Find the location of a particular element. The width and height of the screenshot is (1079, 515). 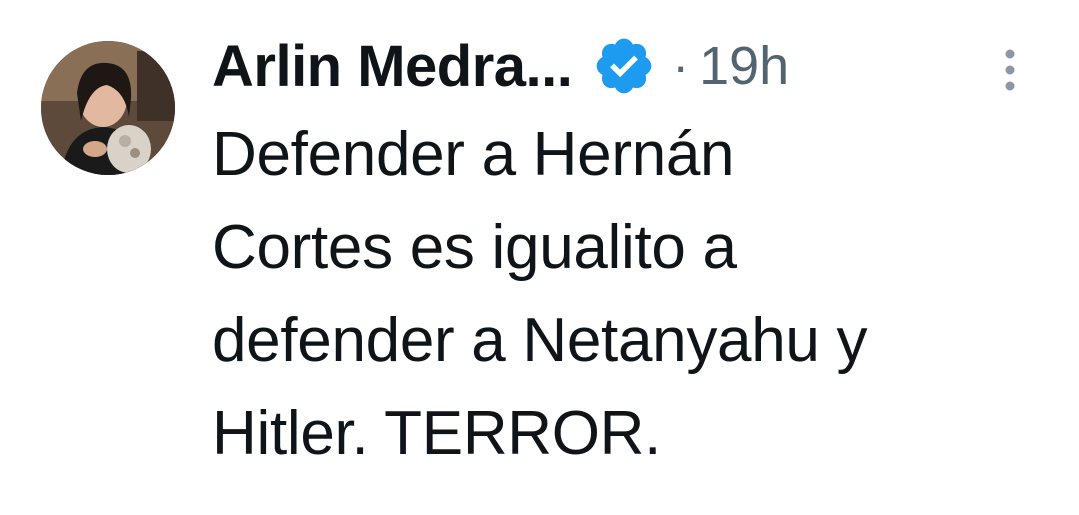

tweet-header: Arlin Medra... · 19h is located at coordinates (500, 66).